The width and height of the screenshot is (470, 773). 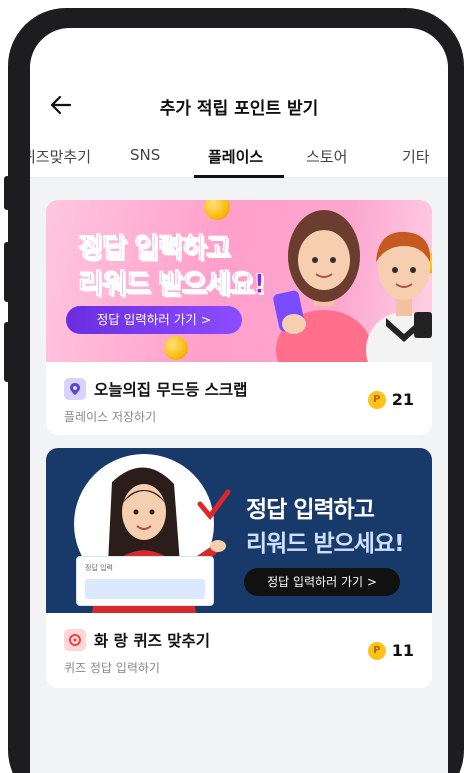 I want to click on tab-bar: 퀴즈맞추기 SNS 플레이스 스토어 기타, so click(x=239, y=158).